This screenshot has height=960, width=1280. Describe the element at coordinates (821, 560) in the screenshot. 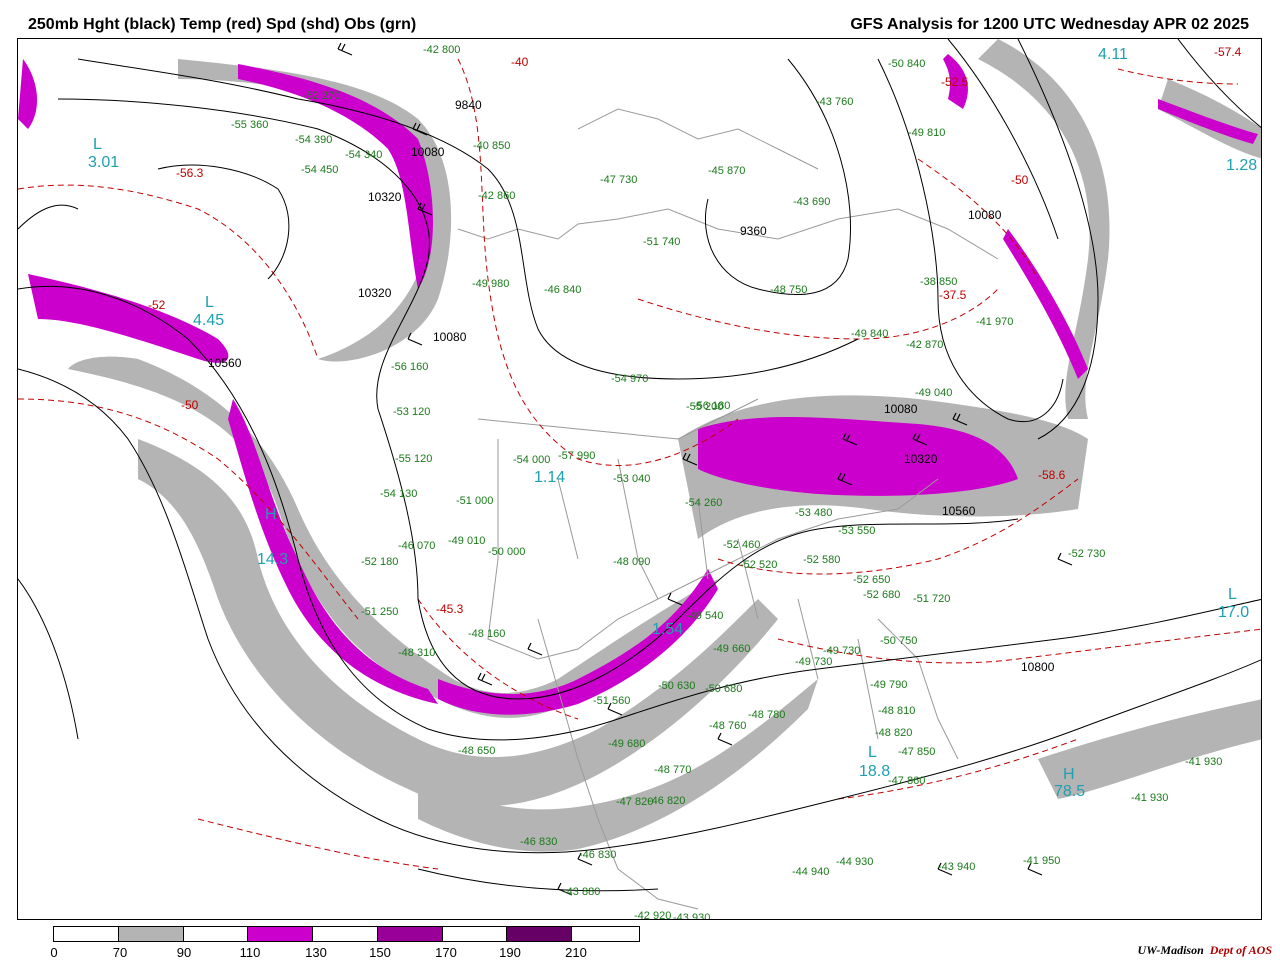

I see `station-obs: -52 580` at that location.